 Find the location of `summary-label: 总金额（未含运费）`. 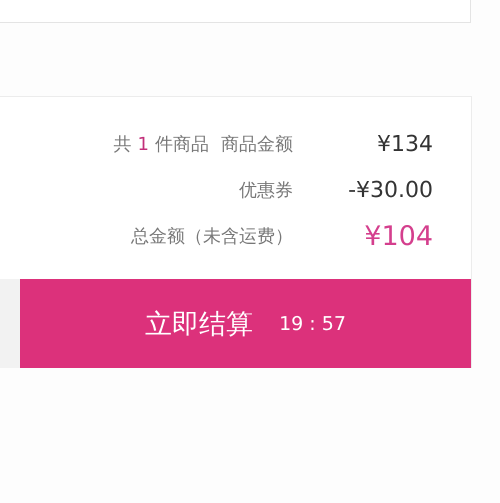

summary-label: 总金额（未含运费） is located at coordinates (212, 236).